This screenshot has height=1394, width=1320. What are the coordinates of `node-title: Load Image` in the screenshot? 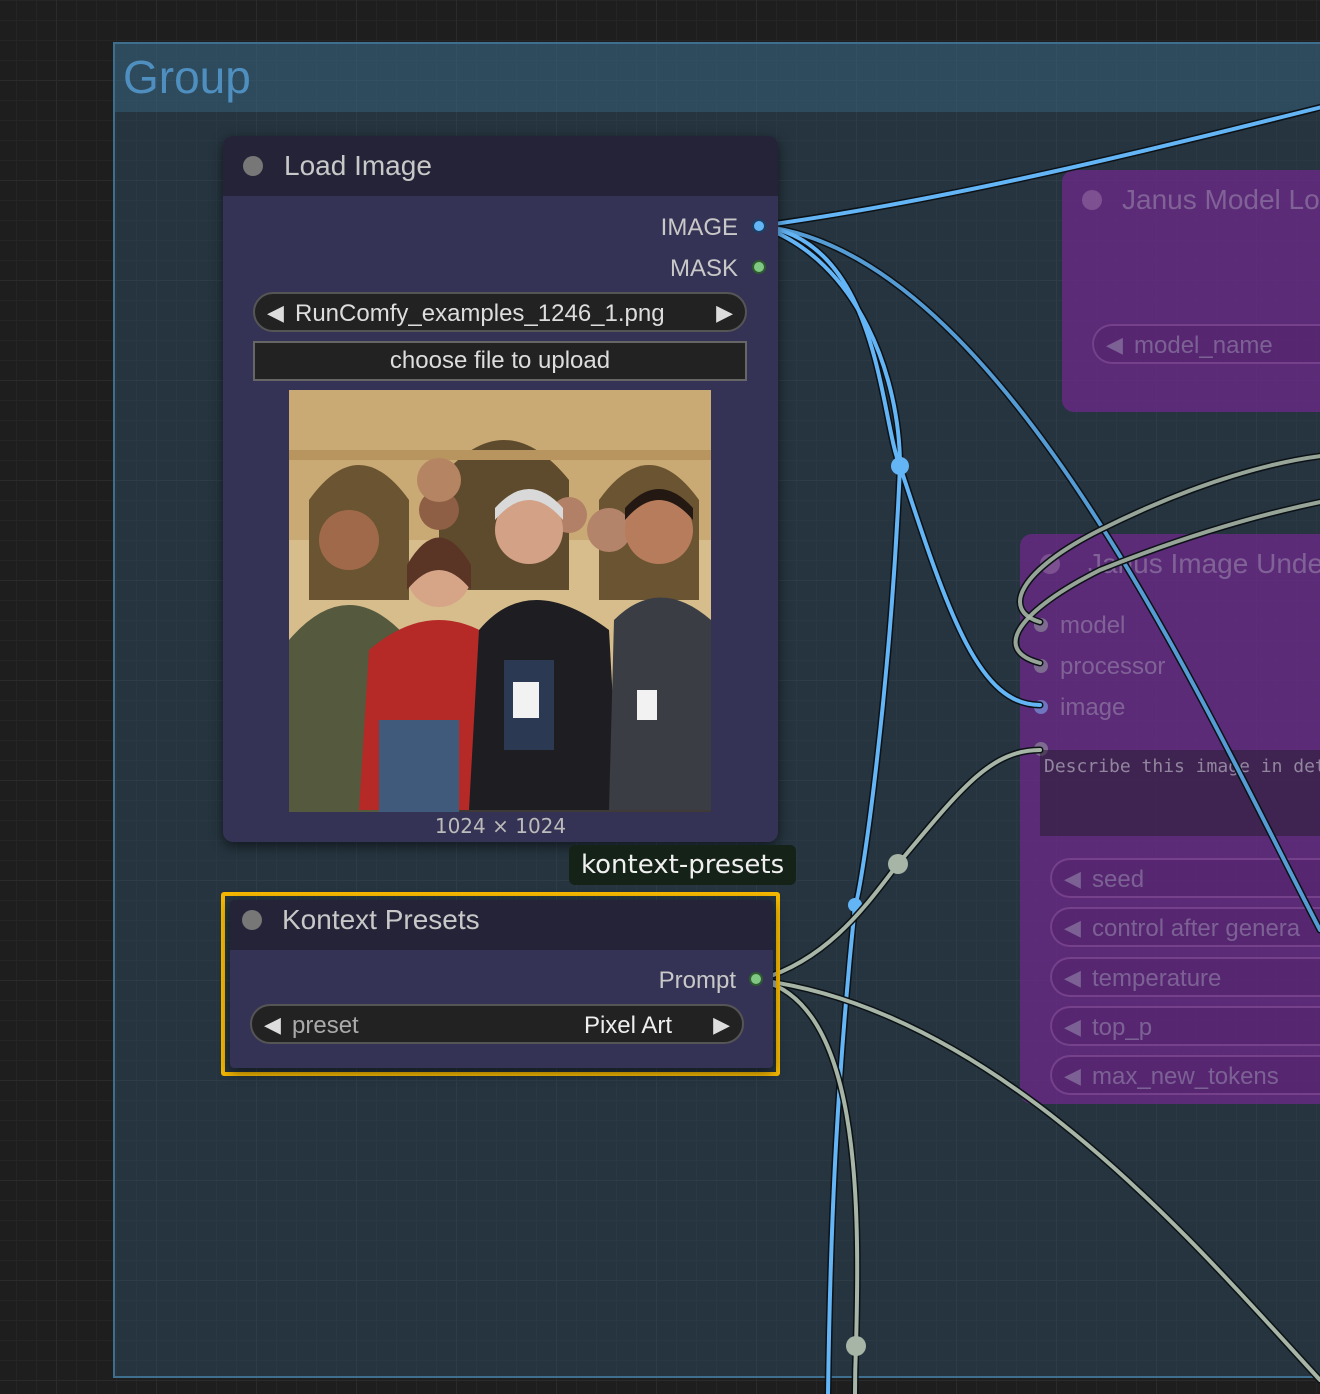 It's located at (358, 165).